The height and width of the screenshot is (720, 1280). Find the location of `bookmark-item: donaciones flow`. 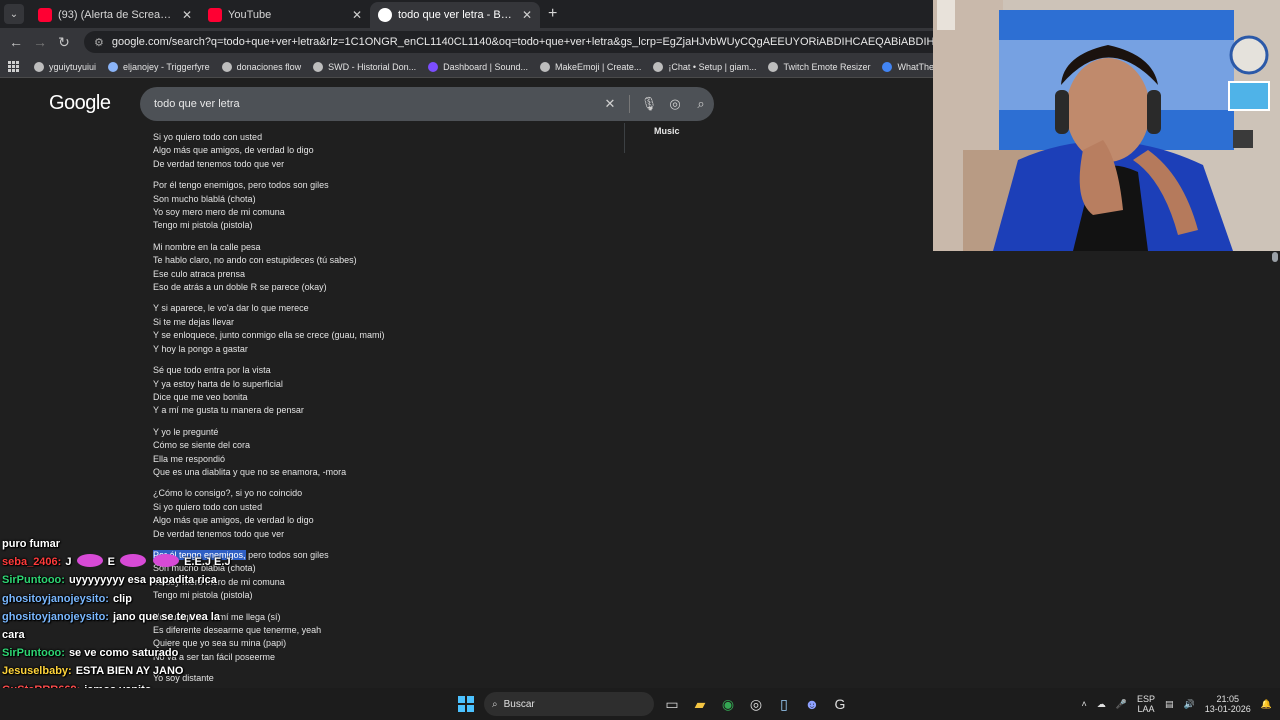

bookmark-item: donaciones flow is located at coordinates (261, 66).